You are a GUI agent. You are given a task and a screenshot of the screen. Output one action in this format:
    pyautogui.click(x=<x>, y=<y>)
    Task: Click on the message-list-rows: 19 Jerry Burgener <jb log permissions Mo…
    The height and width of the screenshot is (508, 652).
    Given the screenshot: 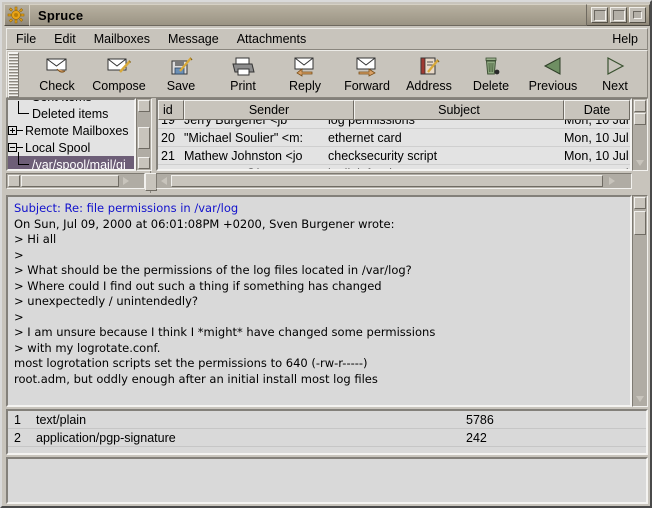 What is the action you would take?
    pyautogui.click(x=394, y=145)
    